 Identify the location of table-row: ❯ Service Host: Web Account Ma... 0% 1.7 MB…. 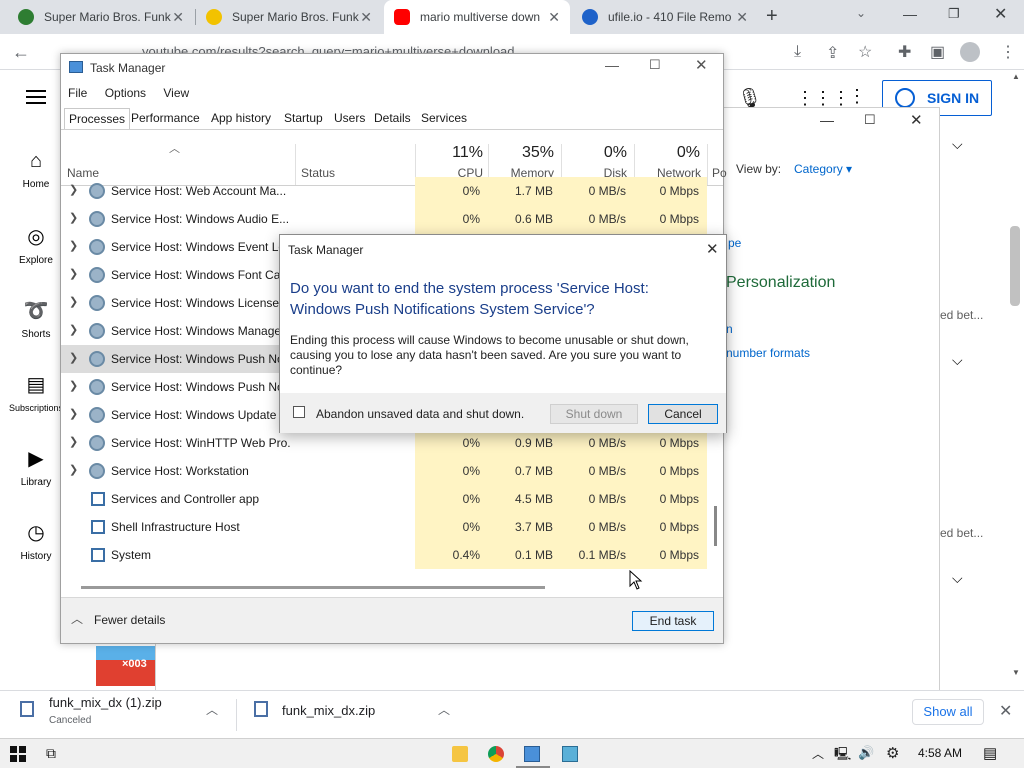
(384, 191).